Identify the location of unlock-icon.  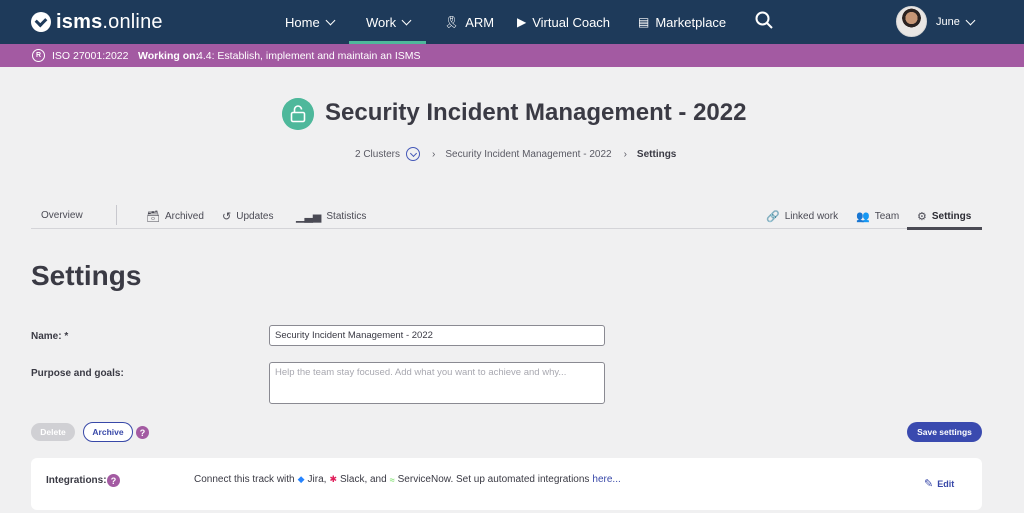
(298, 114).